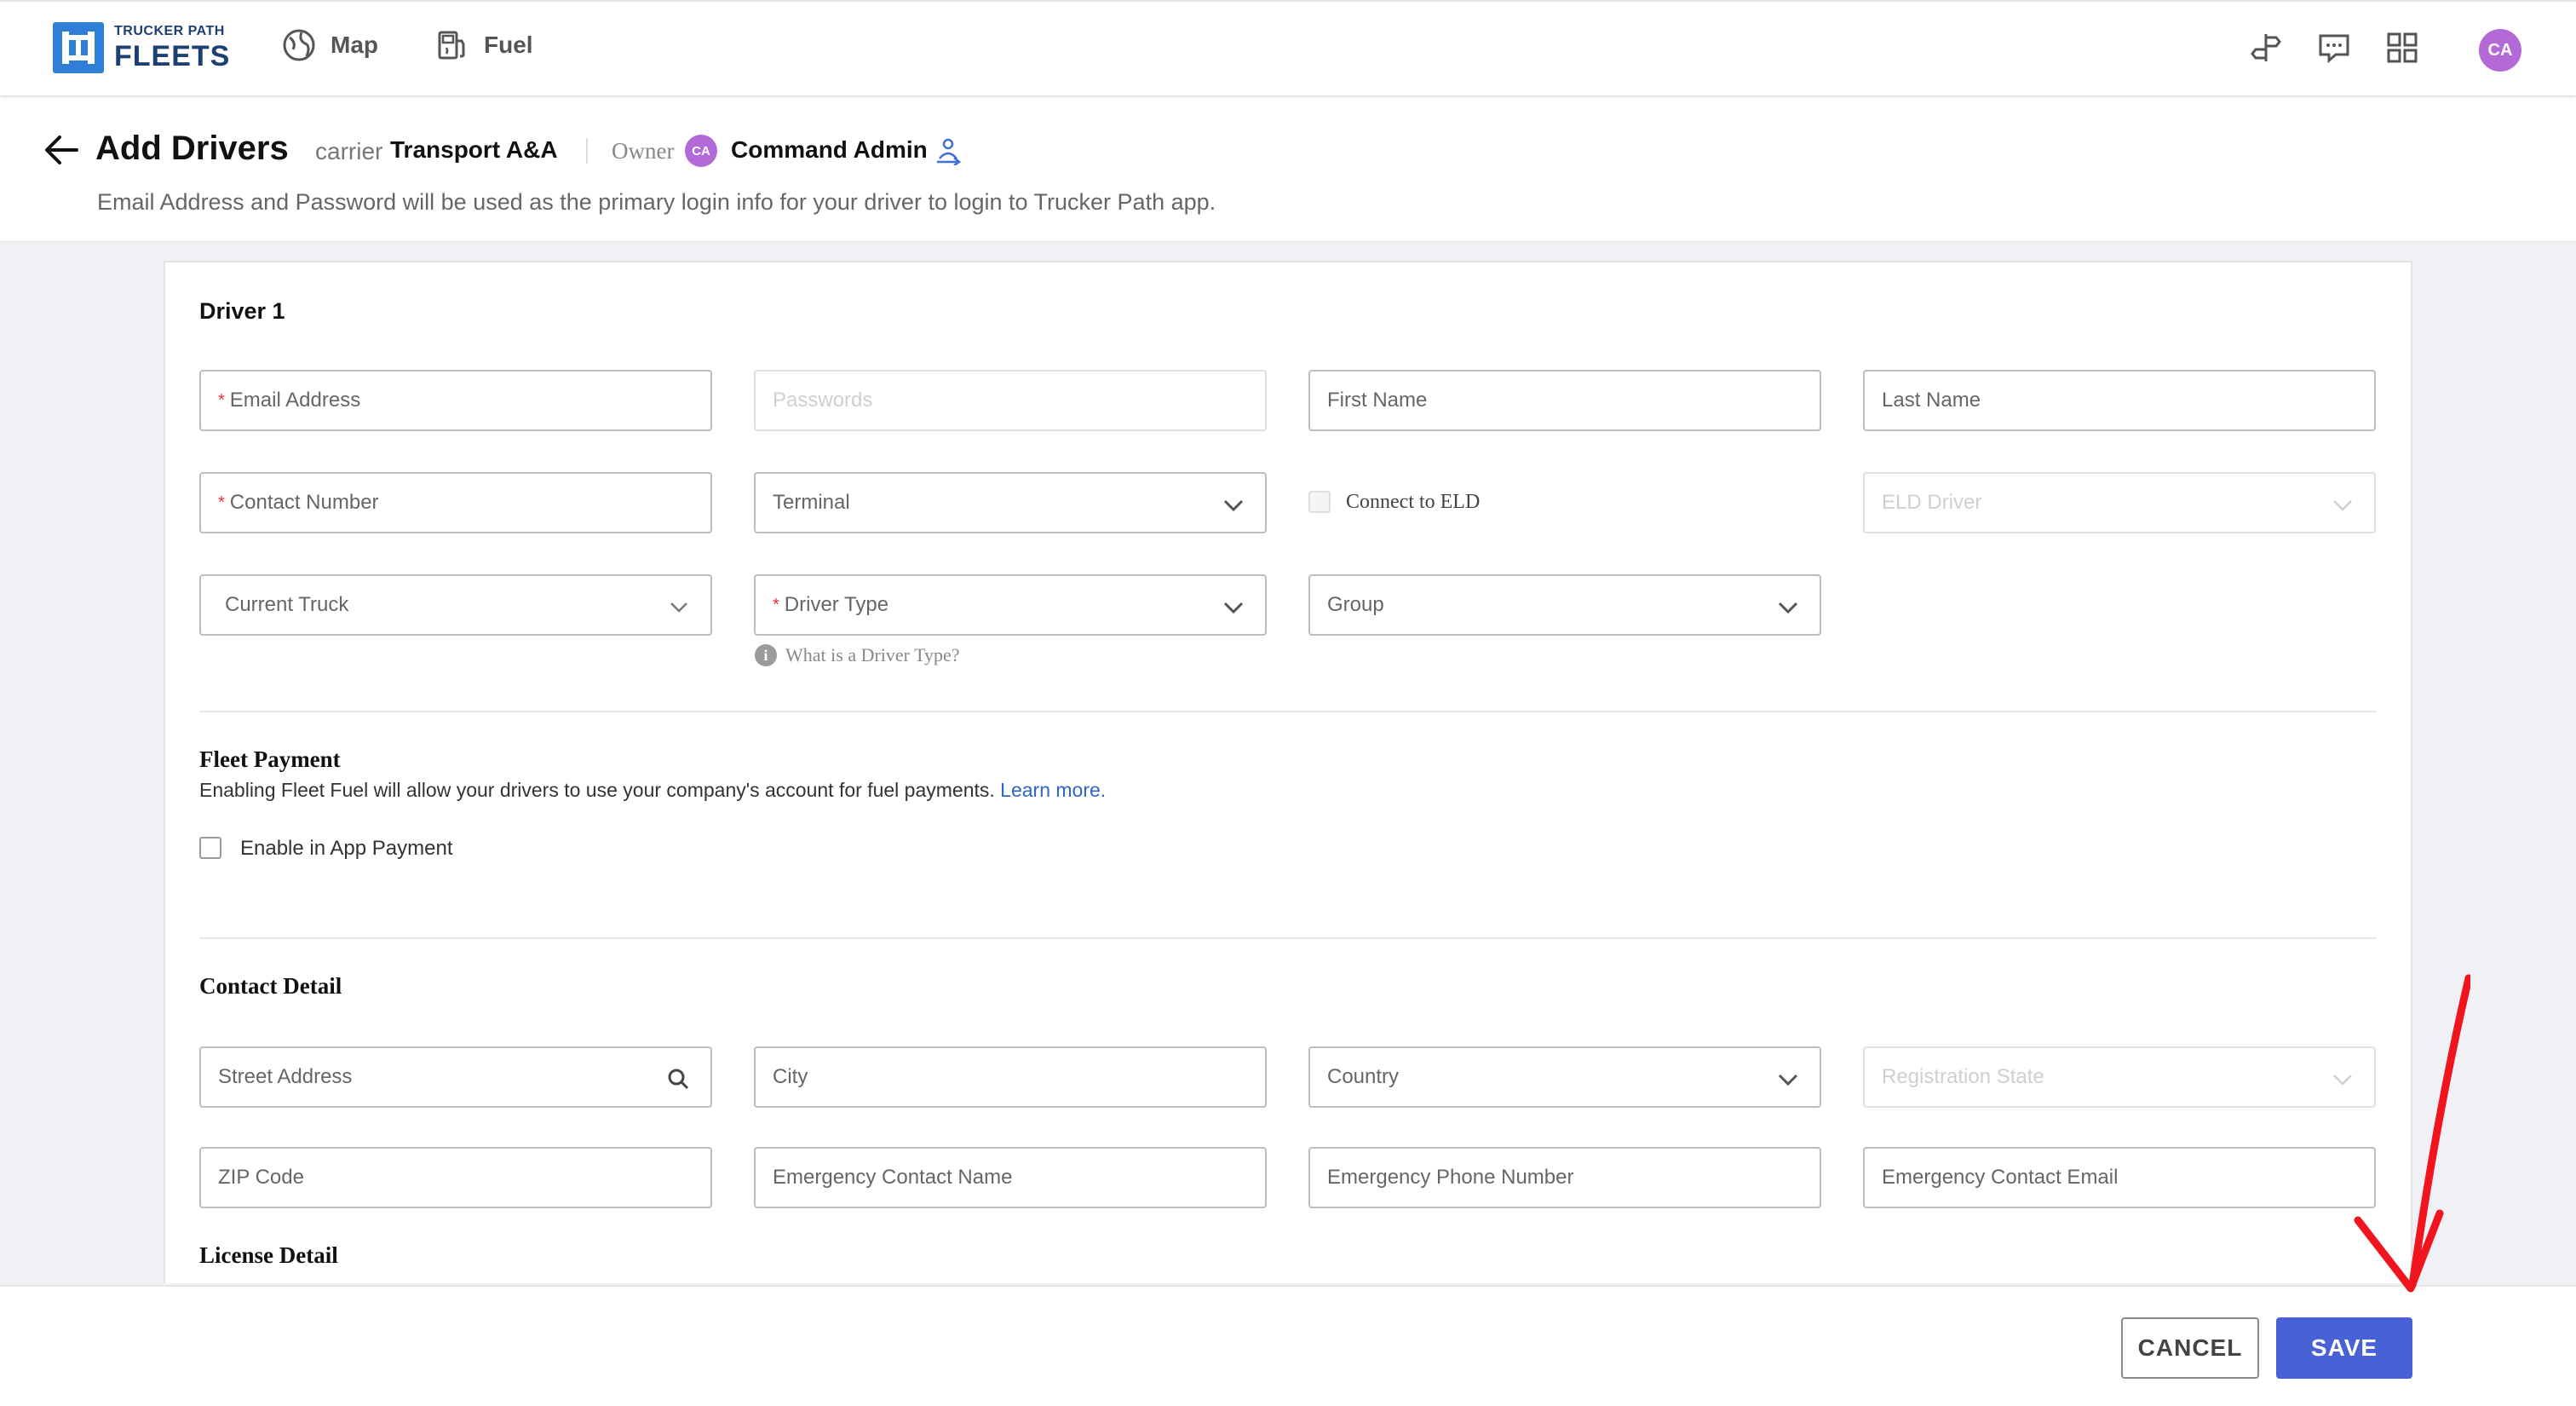 Image resolution: width=2576 pixels, height=1406 pixels. What do you see at coordinates (354, 45) in the screenshot?
I see `nav-map-label: Map` at bounding box center [354, 45].